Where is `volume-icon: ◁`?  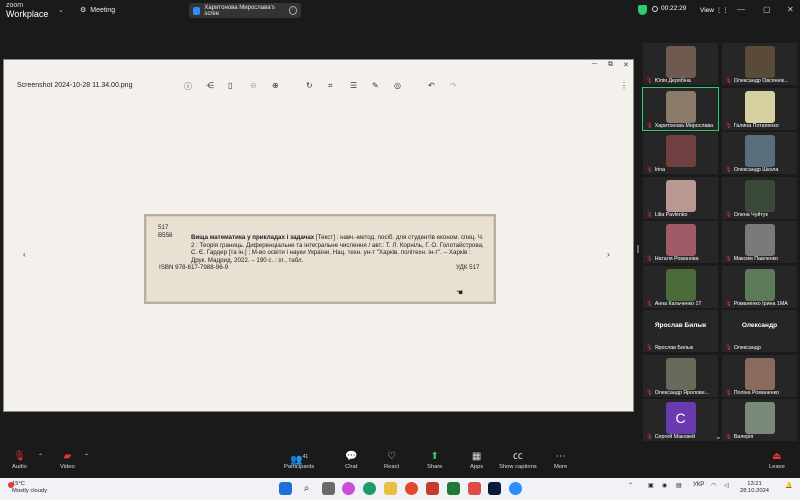
volume-icon: ◁ is located at coordinates (726, 485).